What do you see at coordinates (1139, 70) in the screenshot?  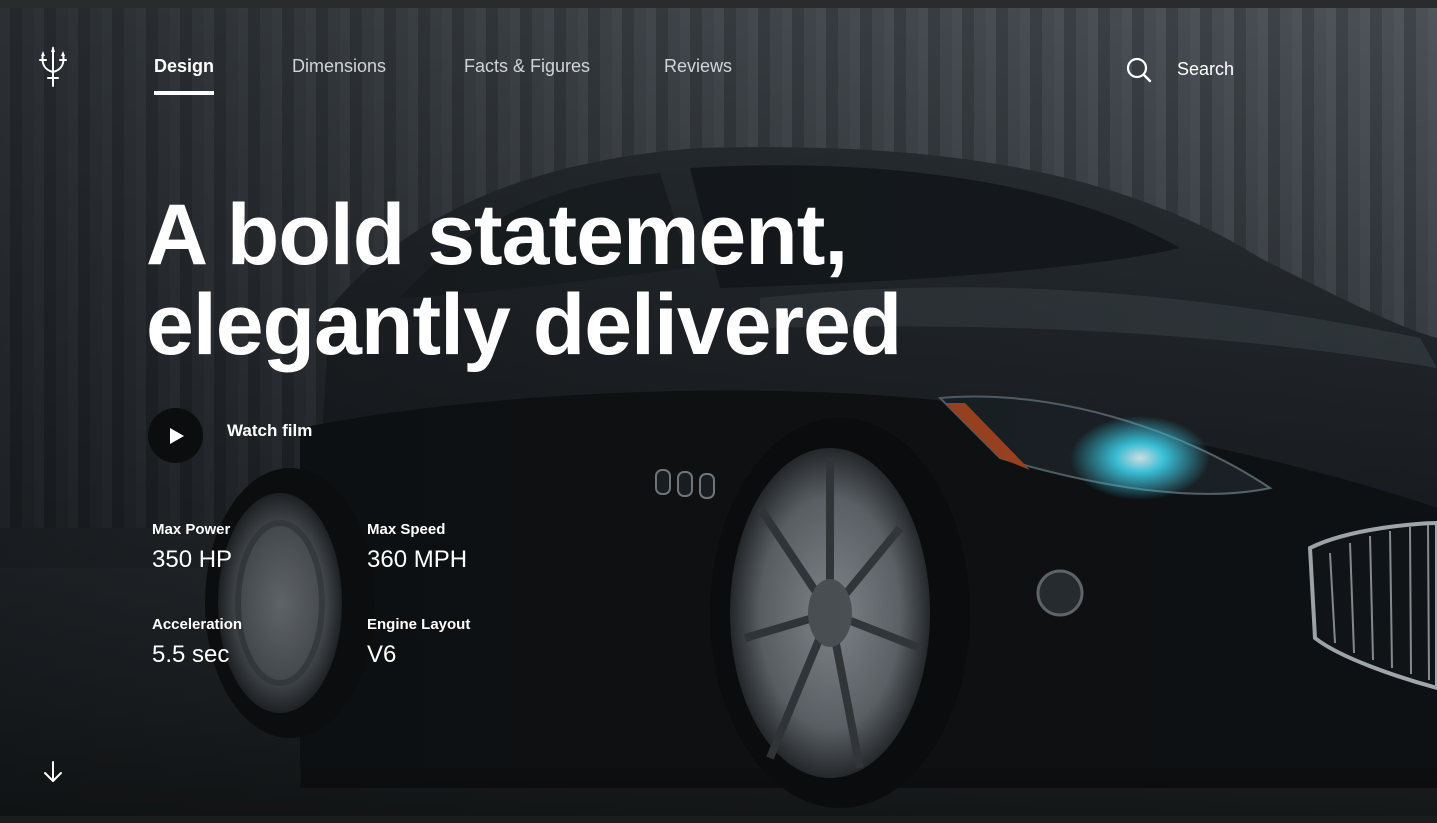 I see `search-icon` at bounding box center [1139, 70].